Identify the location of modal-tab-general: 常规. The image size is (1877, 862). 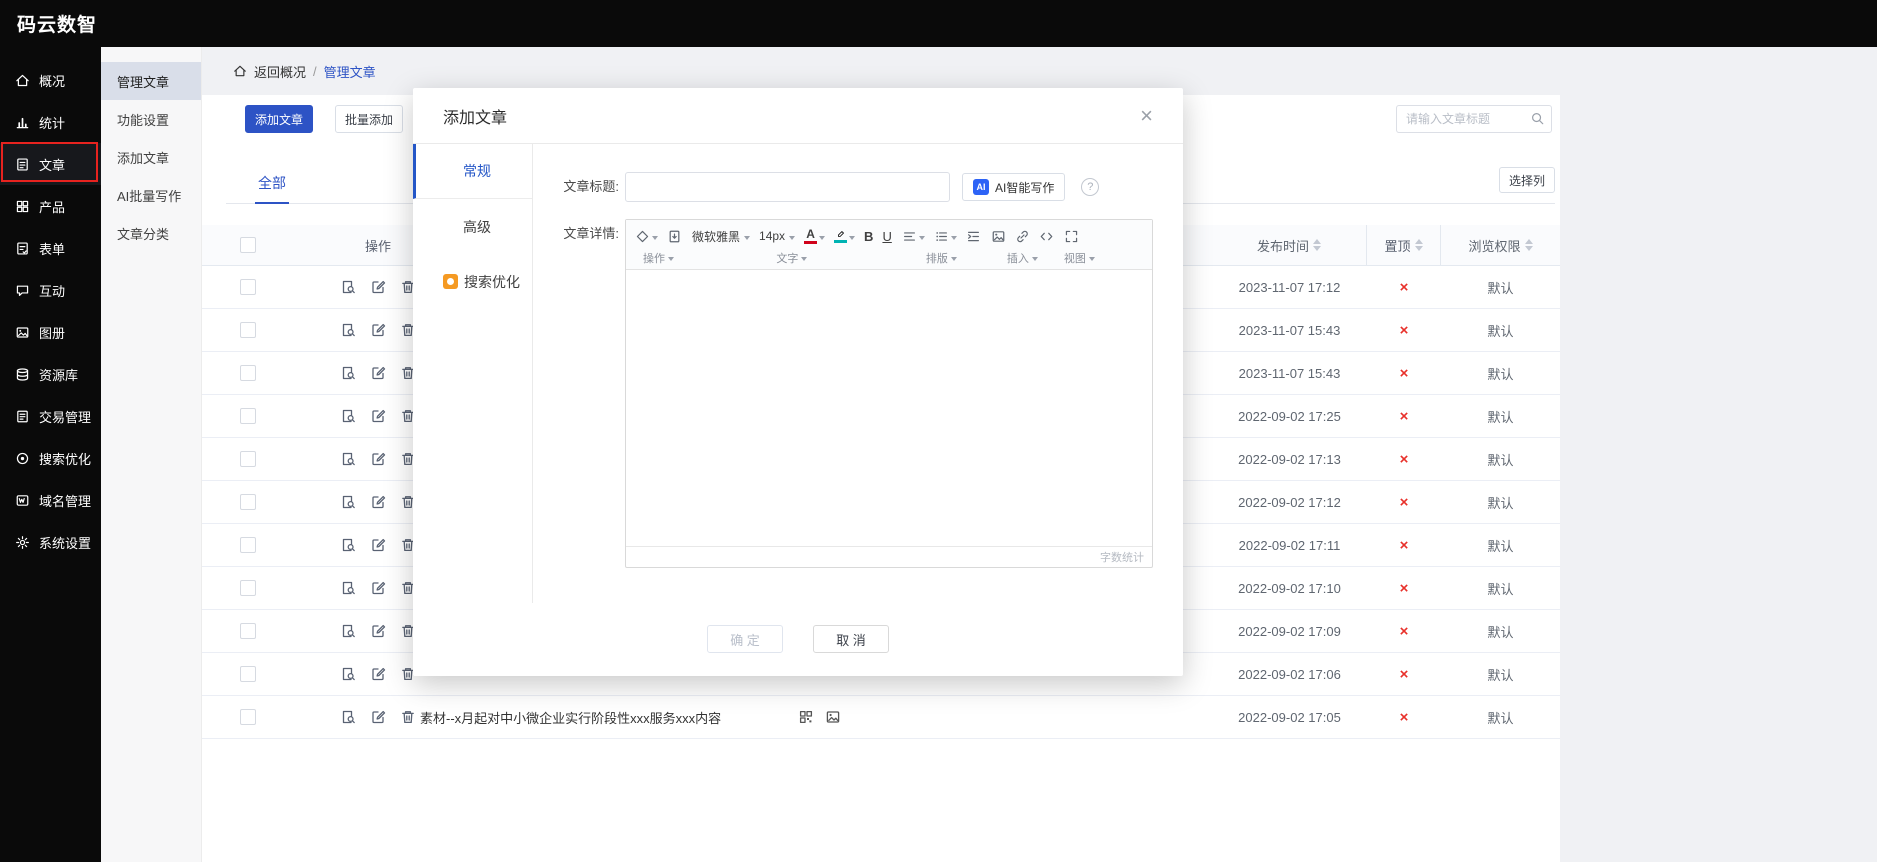
(472, 171).